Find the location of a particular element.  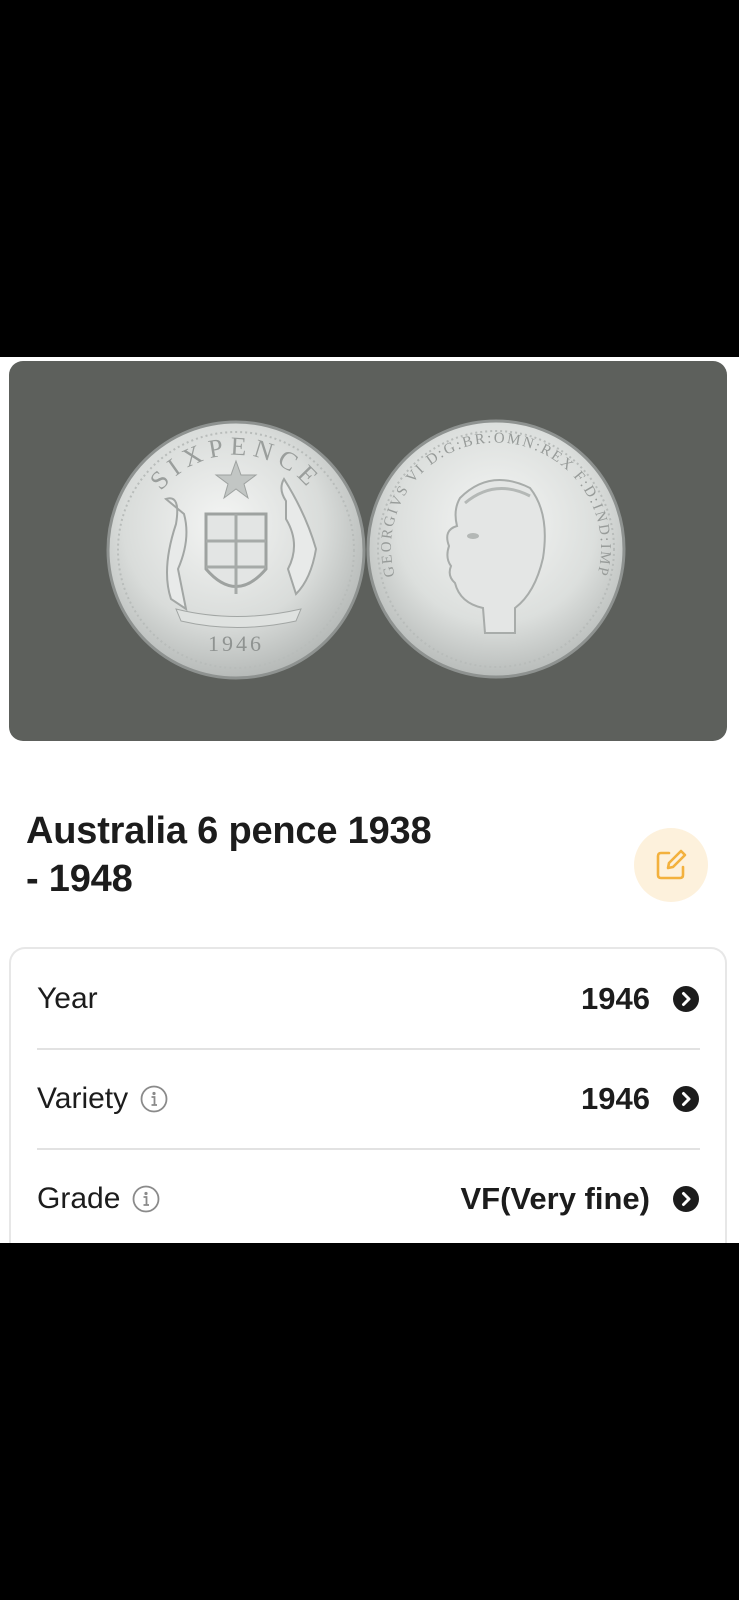

detail-label: Variety is located at coordinates (83, 1098).